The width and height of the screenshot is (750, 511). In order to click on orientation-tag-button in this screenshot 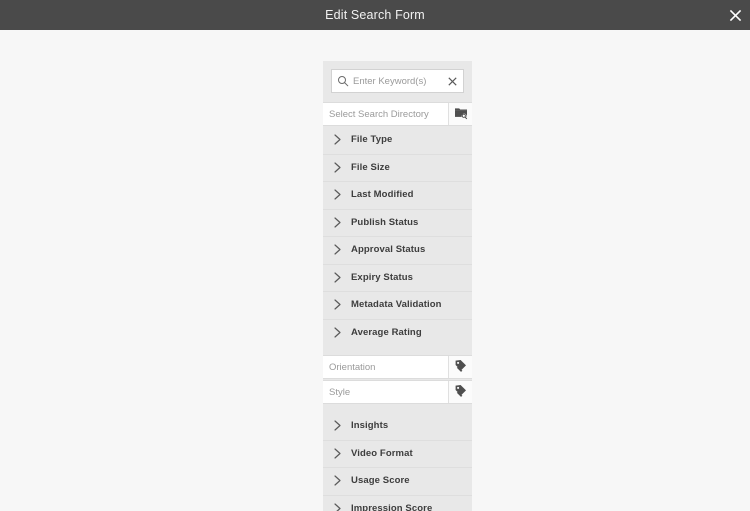, I will do `click(460, 367)`.